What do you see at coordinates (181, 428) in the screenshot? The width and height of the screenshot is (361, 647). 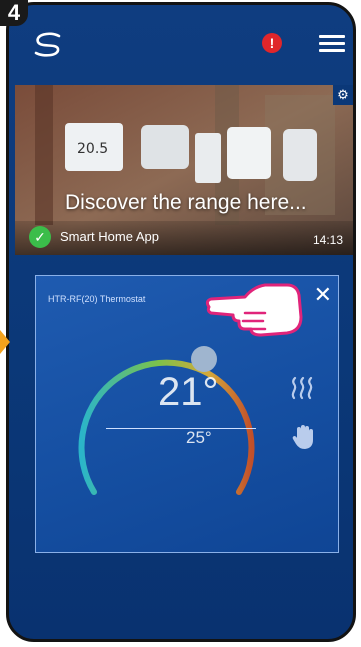 I see `temperature-divider` at bounding box center [181, 428].